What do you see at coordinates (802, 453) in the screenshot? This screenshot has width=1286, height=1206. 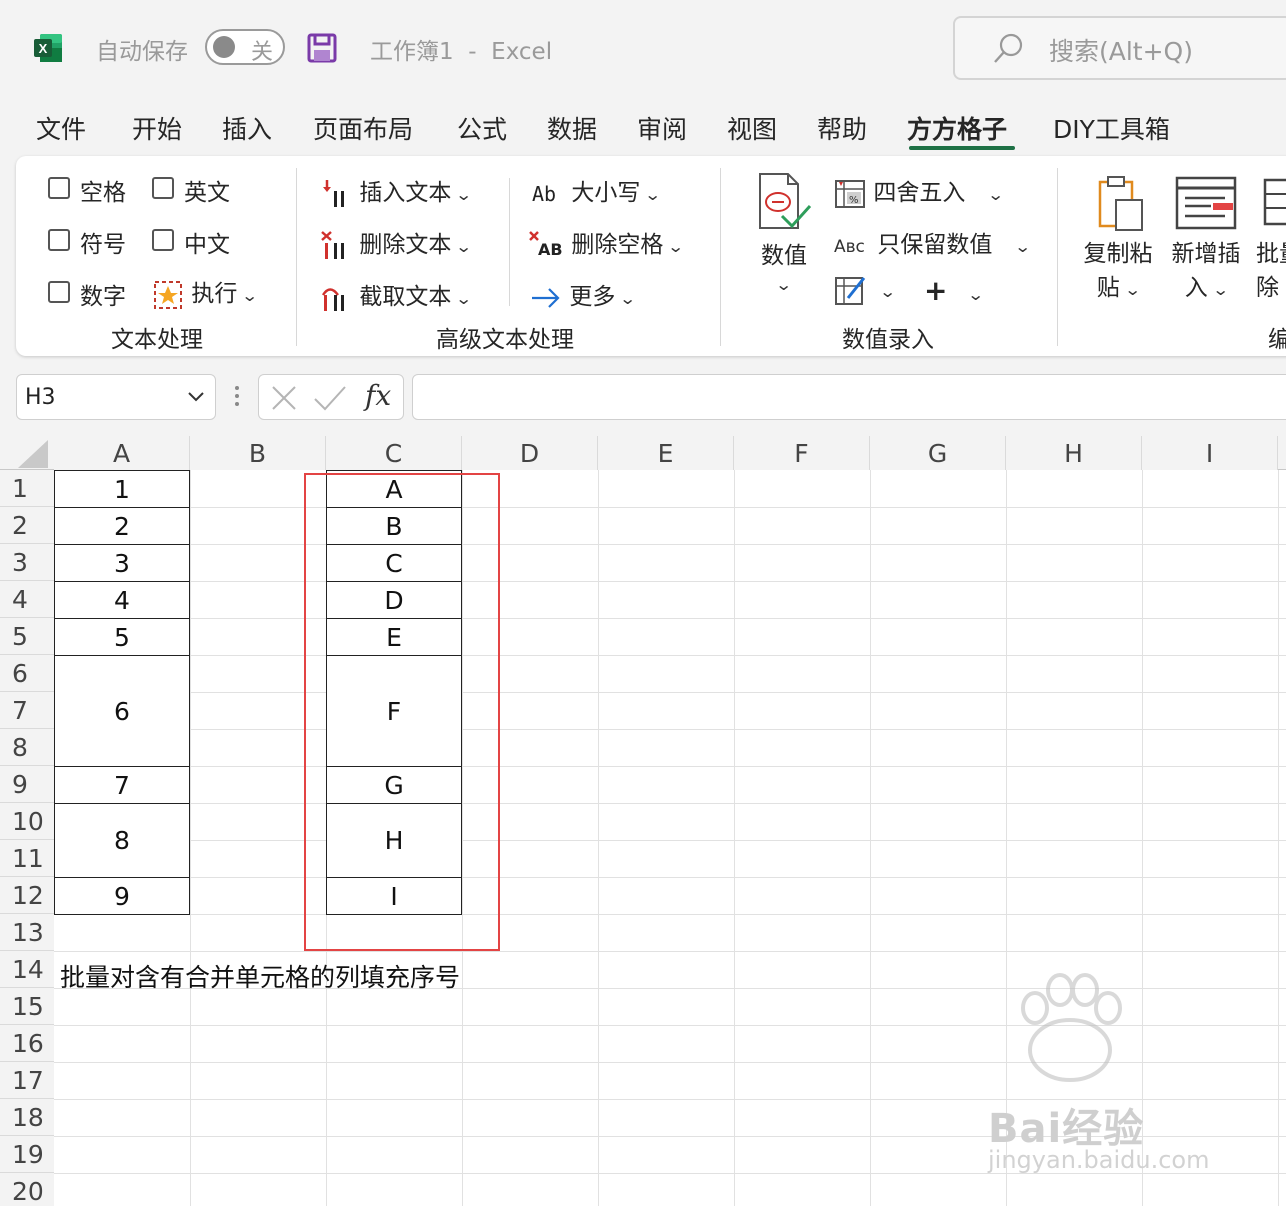 I see `column-header-f: F` at bounding box center [802, 453].